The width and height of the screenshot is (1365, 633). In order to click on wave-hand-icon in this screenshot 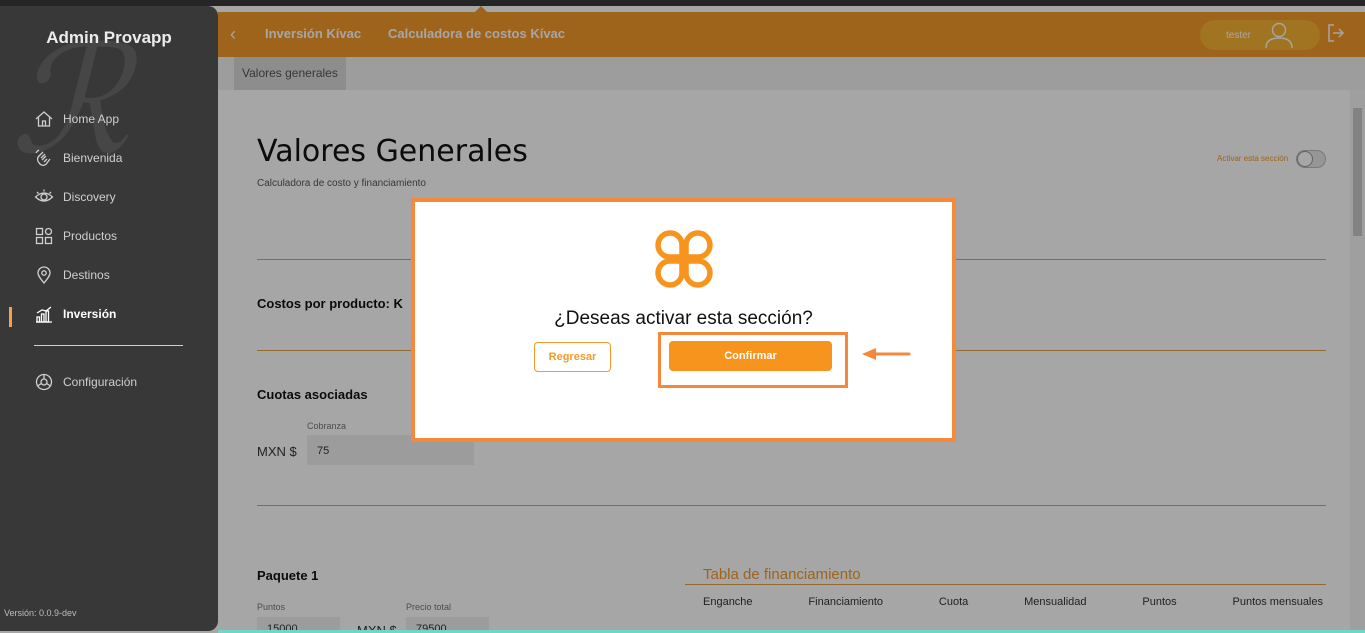, I will do `click(43, 158)`.